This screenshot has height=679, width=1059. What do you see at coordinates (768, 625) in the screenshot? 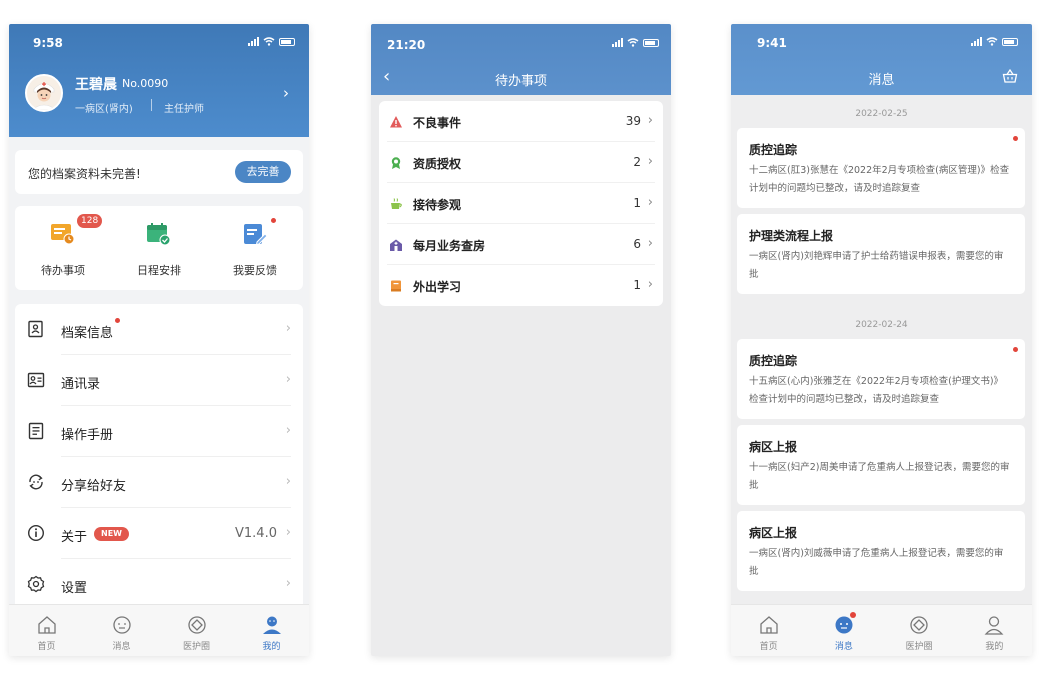
I see `home-icon` at bounding box center [768, 625].